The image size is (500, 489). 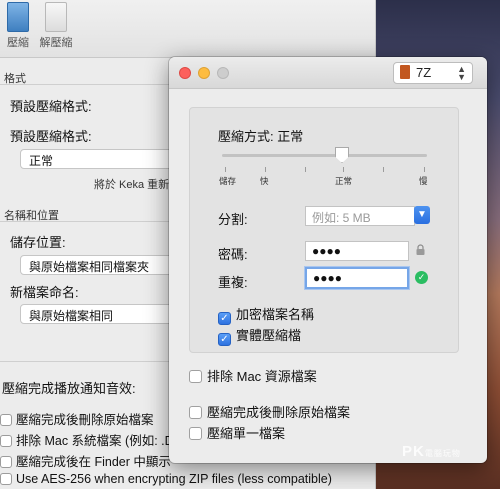 I want to click on new-name-label: 新檔案命名:, so click(x=44, y=292).